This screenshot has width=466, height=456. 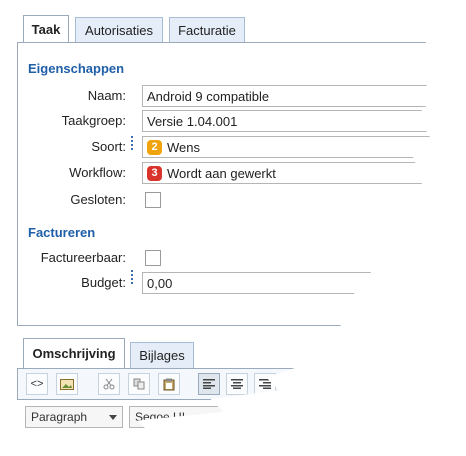 What do you see at coordinates (59, 417) in the screenshot?
I see `paragraph-style-value: Paragraph` at bounding box center [59, 417].